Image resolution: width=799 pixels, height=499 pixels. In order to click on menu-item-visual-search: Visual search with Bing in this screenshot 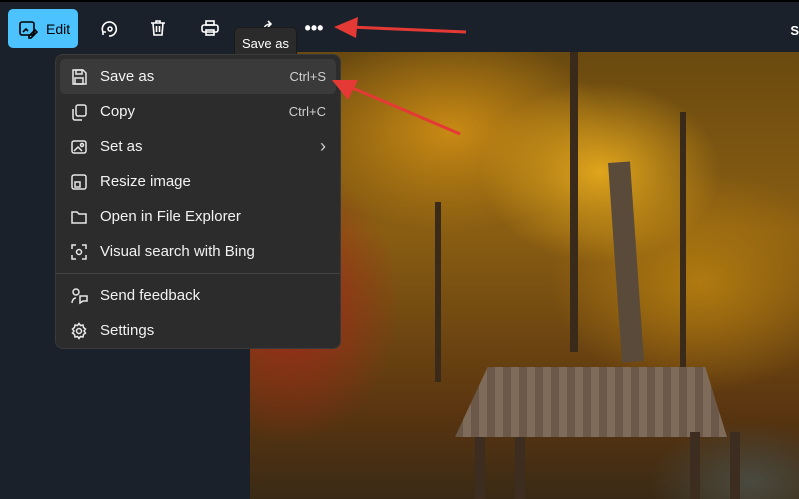, I will do `click(198, 251)`.